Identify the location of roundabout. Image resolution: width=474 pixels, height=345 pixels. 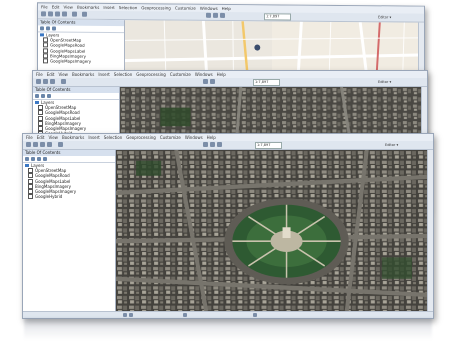
(286, 241).